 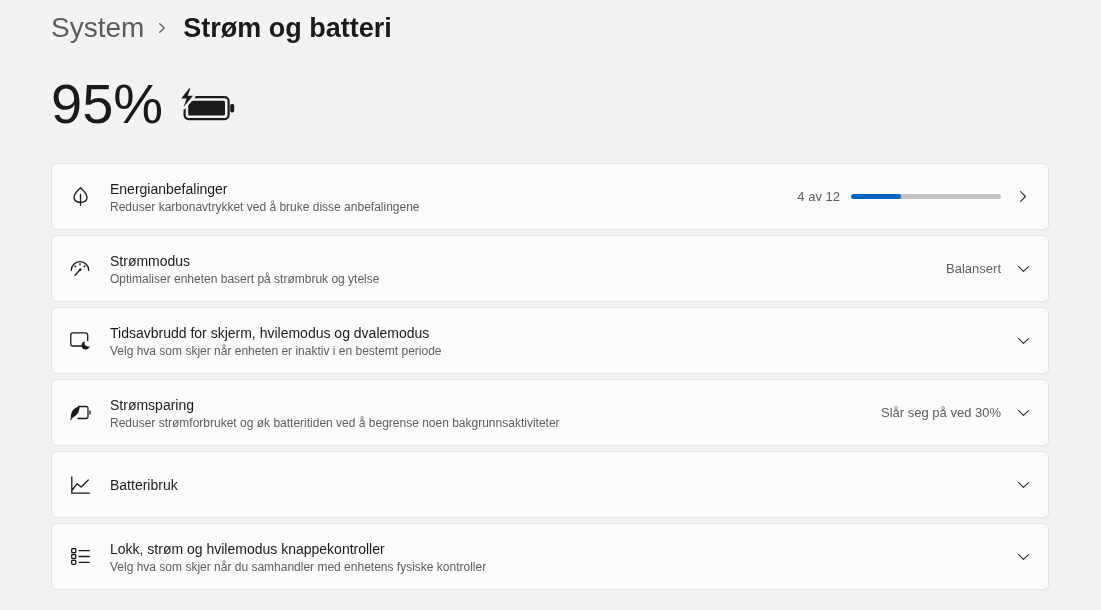 I want to click on screen-moon-icon, so click(x=80, y=340).